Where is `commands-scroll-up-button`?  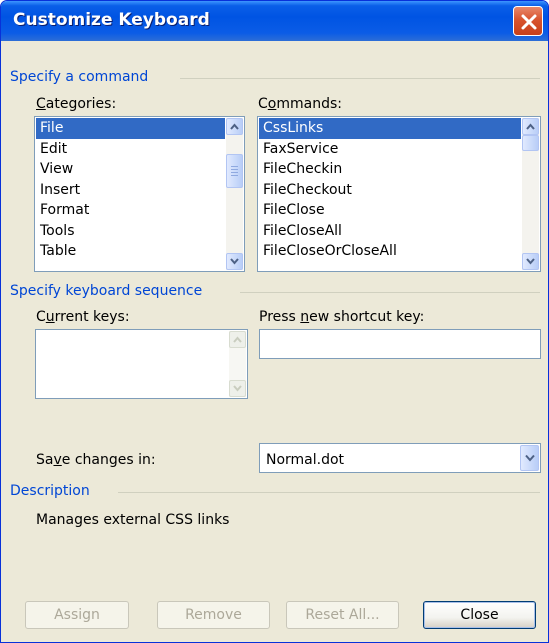
commands-scroll-up-button is located at coordinates (530, 126).